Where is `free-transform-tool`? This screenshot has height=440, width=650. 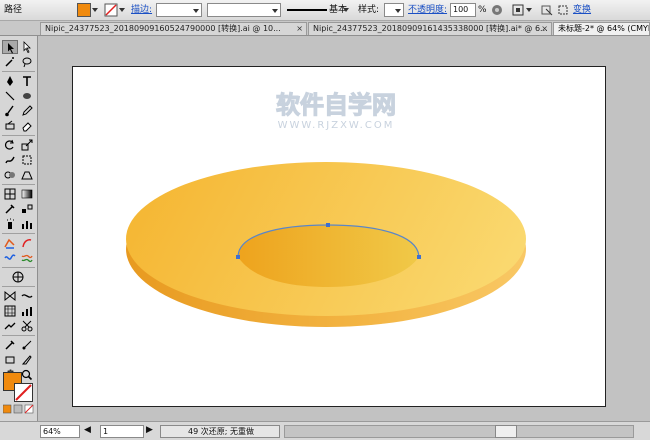 free-transform-tool is located at coordinates (27, 160).